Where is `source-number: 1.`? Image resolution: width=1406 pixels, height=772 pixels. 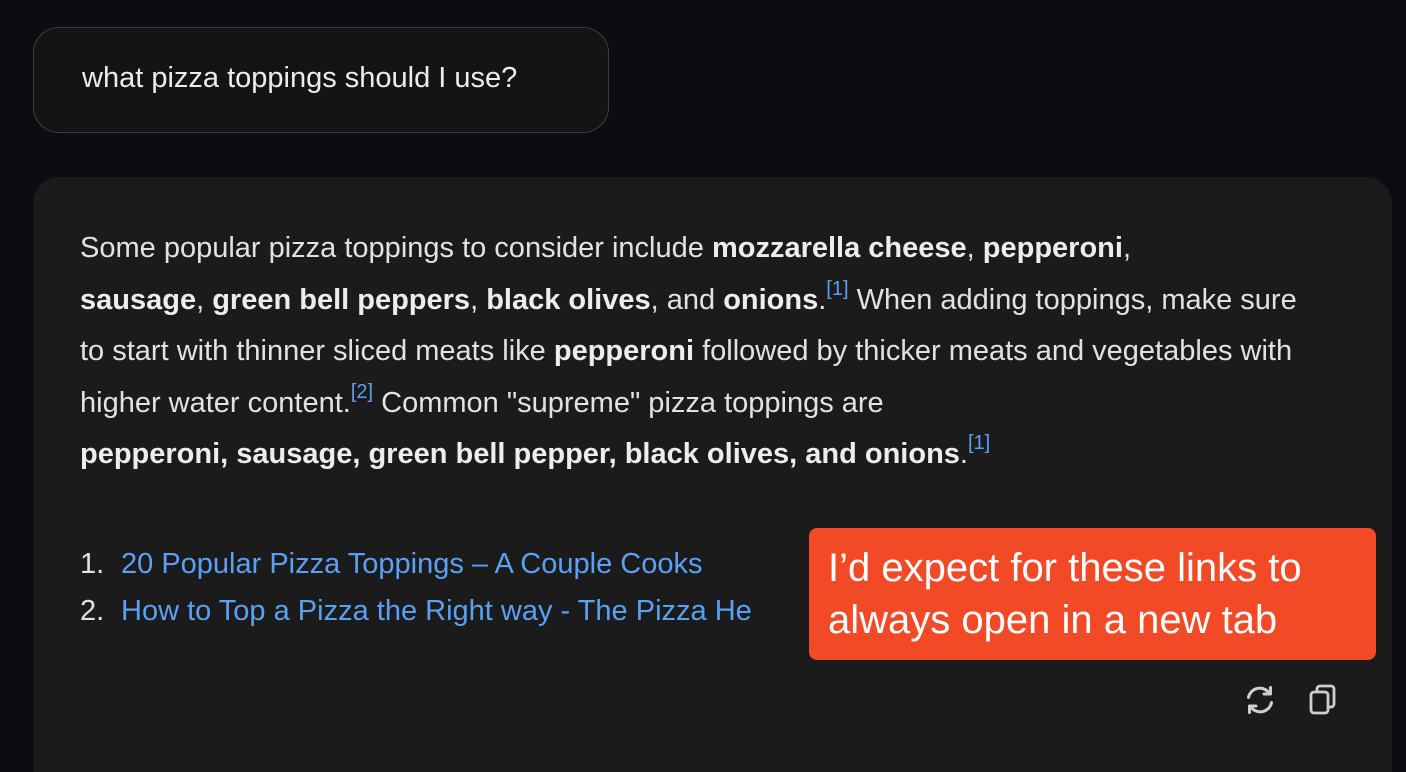 source-number: 1. is located at coordinates (92, 564).